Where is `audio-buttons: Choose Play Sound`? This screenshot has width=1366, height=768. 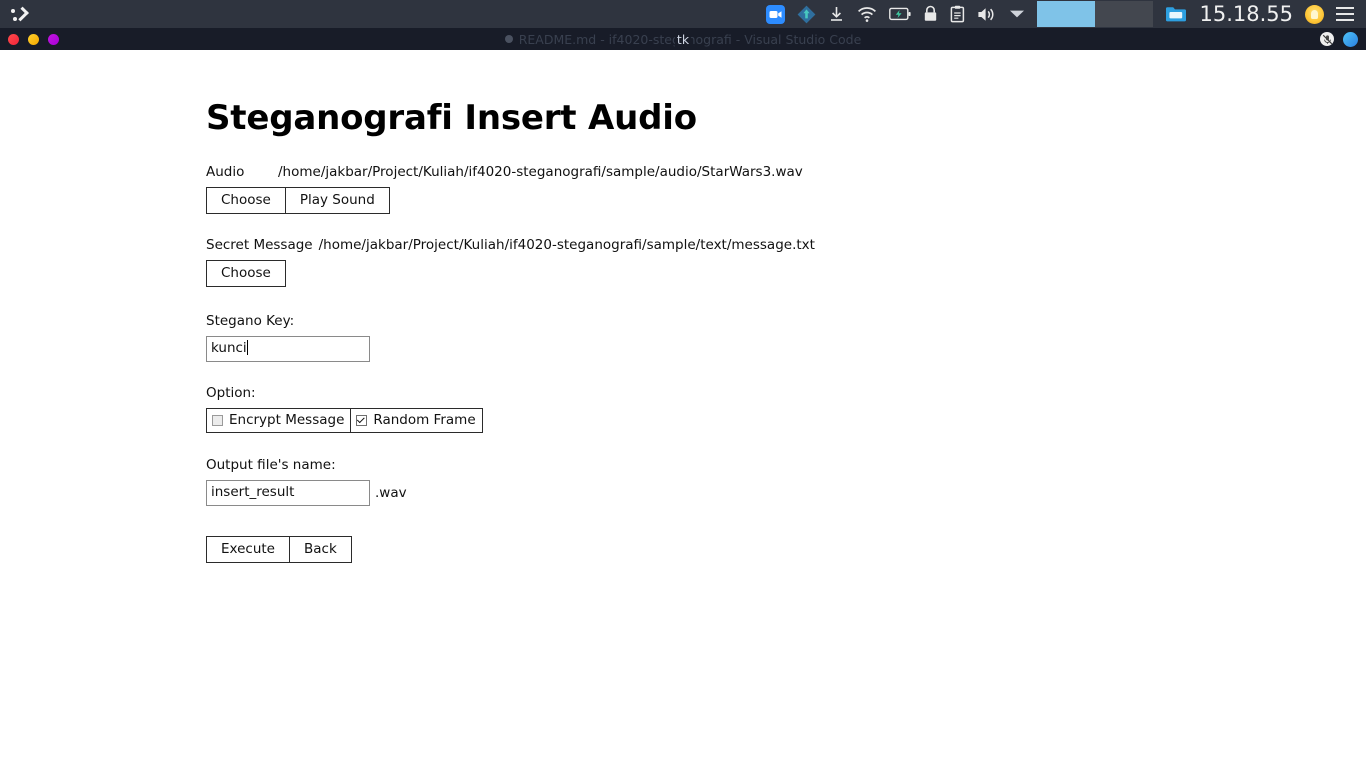
audio-buttons: Choose Play Sound is located at coordinates (504, 200).